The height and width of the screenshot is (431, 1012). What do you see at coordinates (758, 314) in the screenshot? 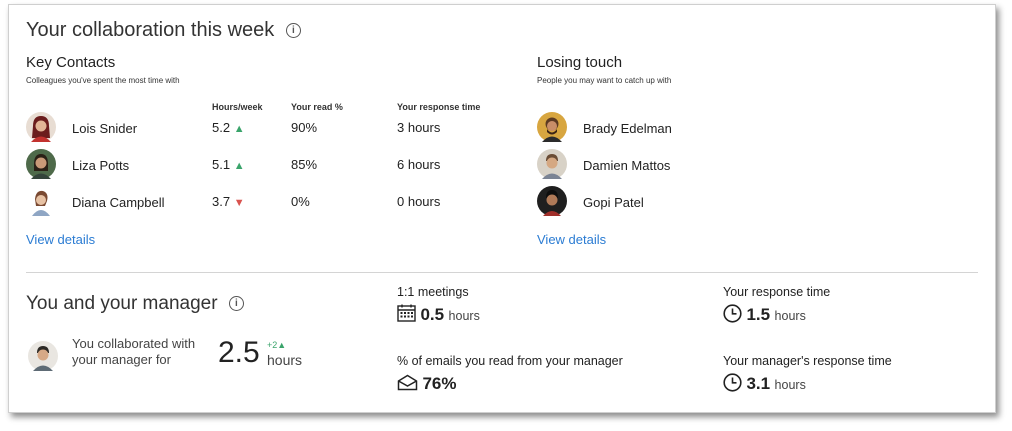
I see `your-response-value: 1.5` at bounding box center [758, 314].